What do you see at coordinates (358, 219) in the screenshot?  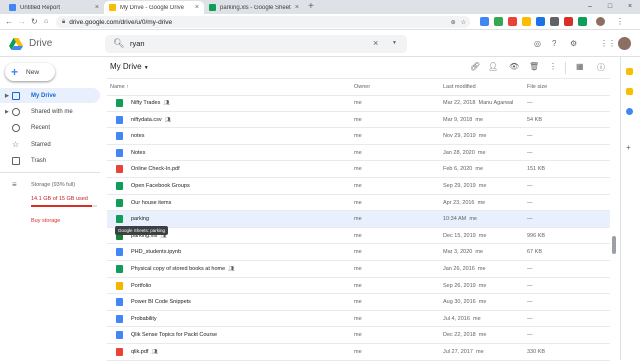 I see `file-row: parking me 10:34 AM me —` at bounding box center [358, 219].